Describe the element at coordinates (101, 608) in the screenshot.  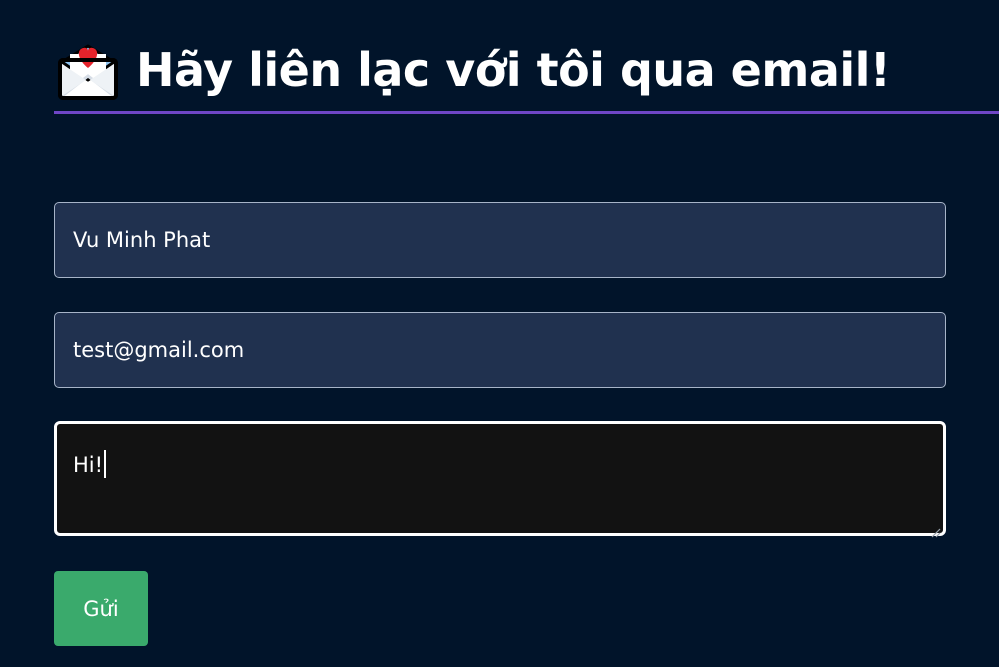
I see `submit-button: Gửi` at that location.